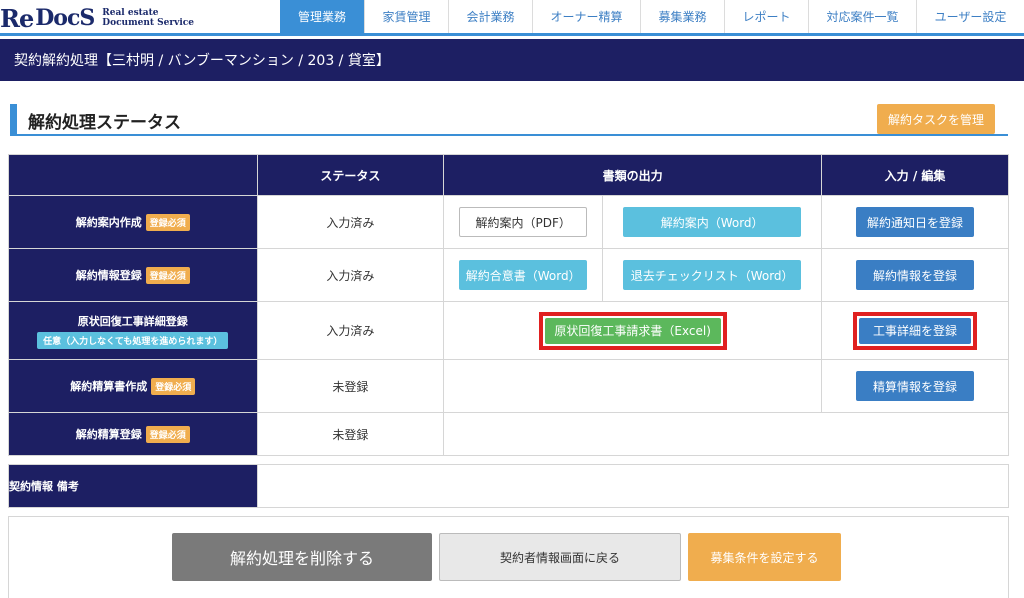  I want to click on register-cancel-info-button: 解約情報を登録, so click(915, 275).